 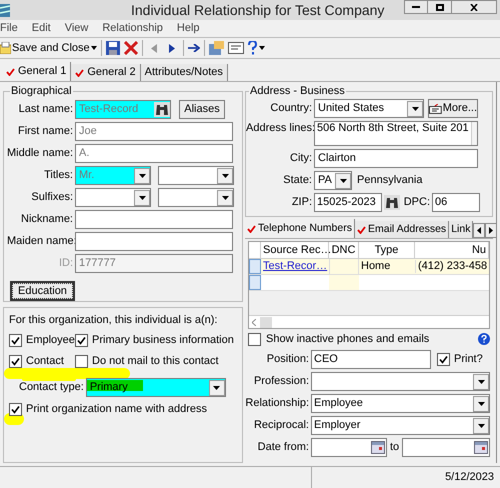 I want to click on field-label: ZIP:, so click(x=301, y=202).